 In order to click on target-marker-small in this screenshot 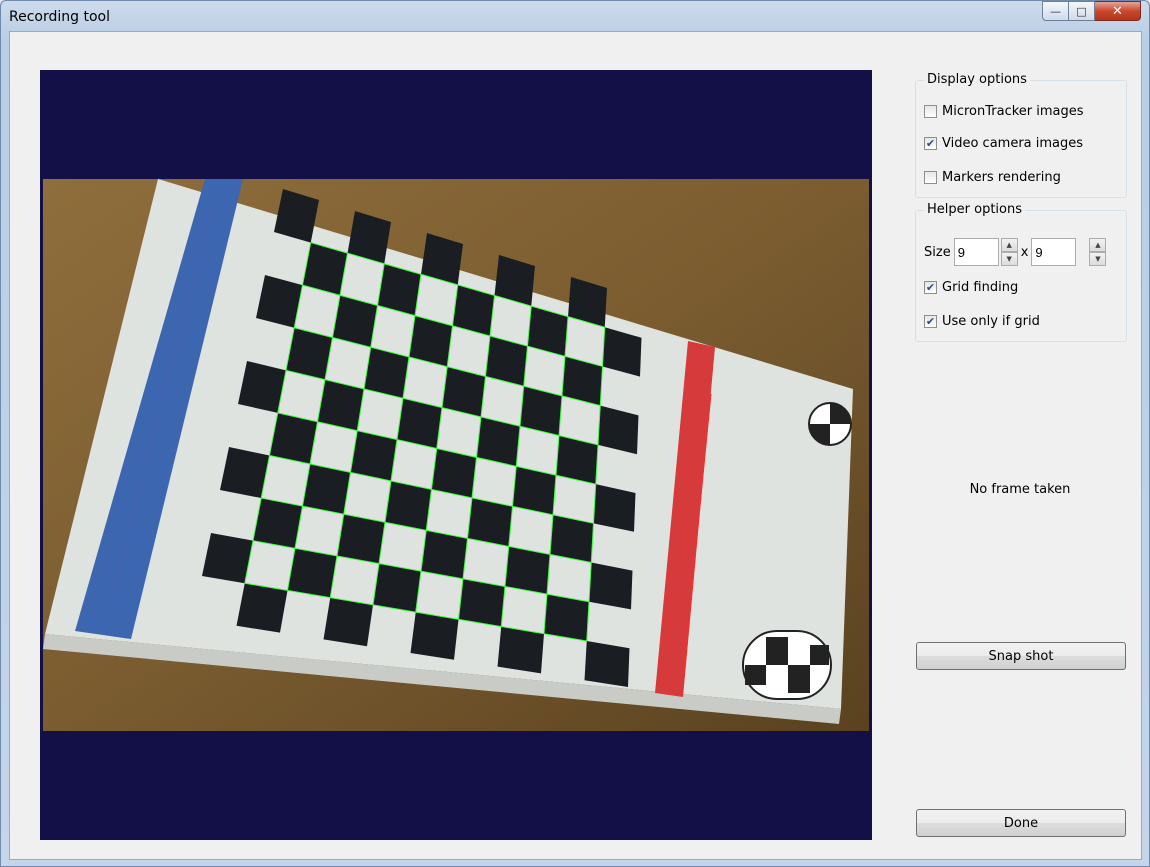, I will do `click(830, 424)`.